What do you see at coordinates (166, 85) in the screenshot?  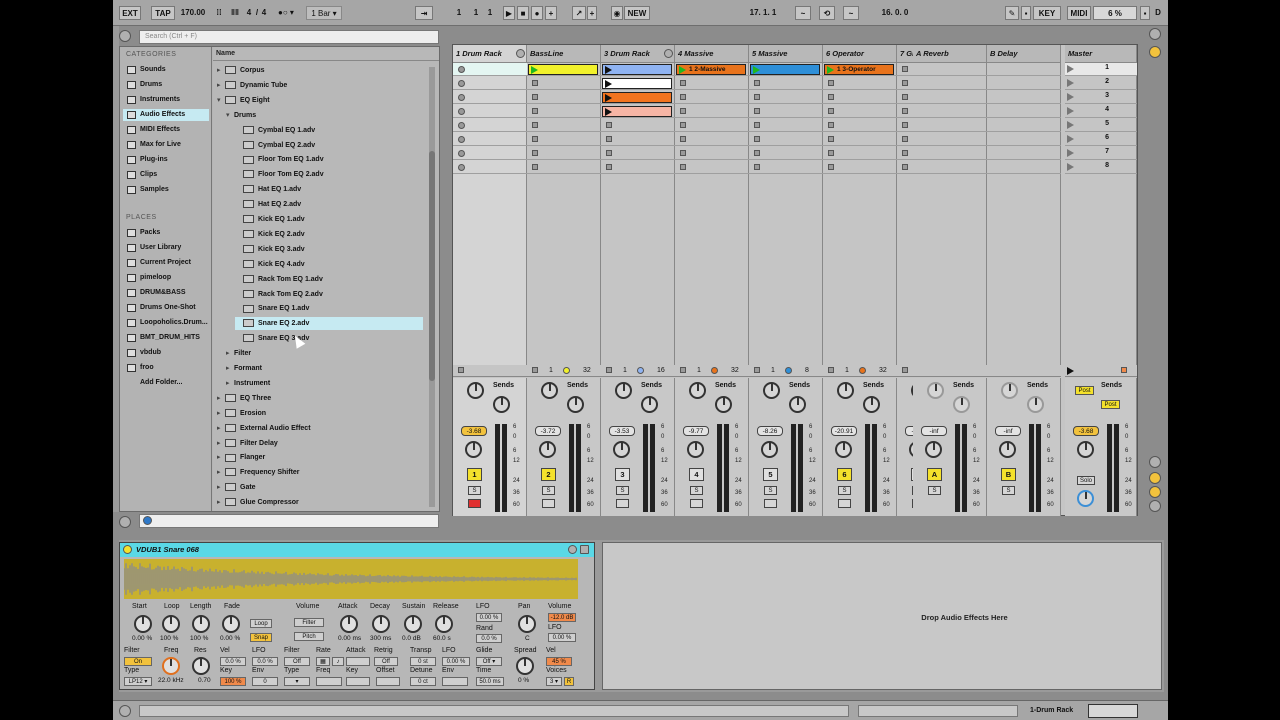 I see `category-item-drums: Drums` at bounding box center [166, 85].